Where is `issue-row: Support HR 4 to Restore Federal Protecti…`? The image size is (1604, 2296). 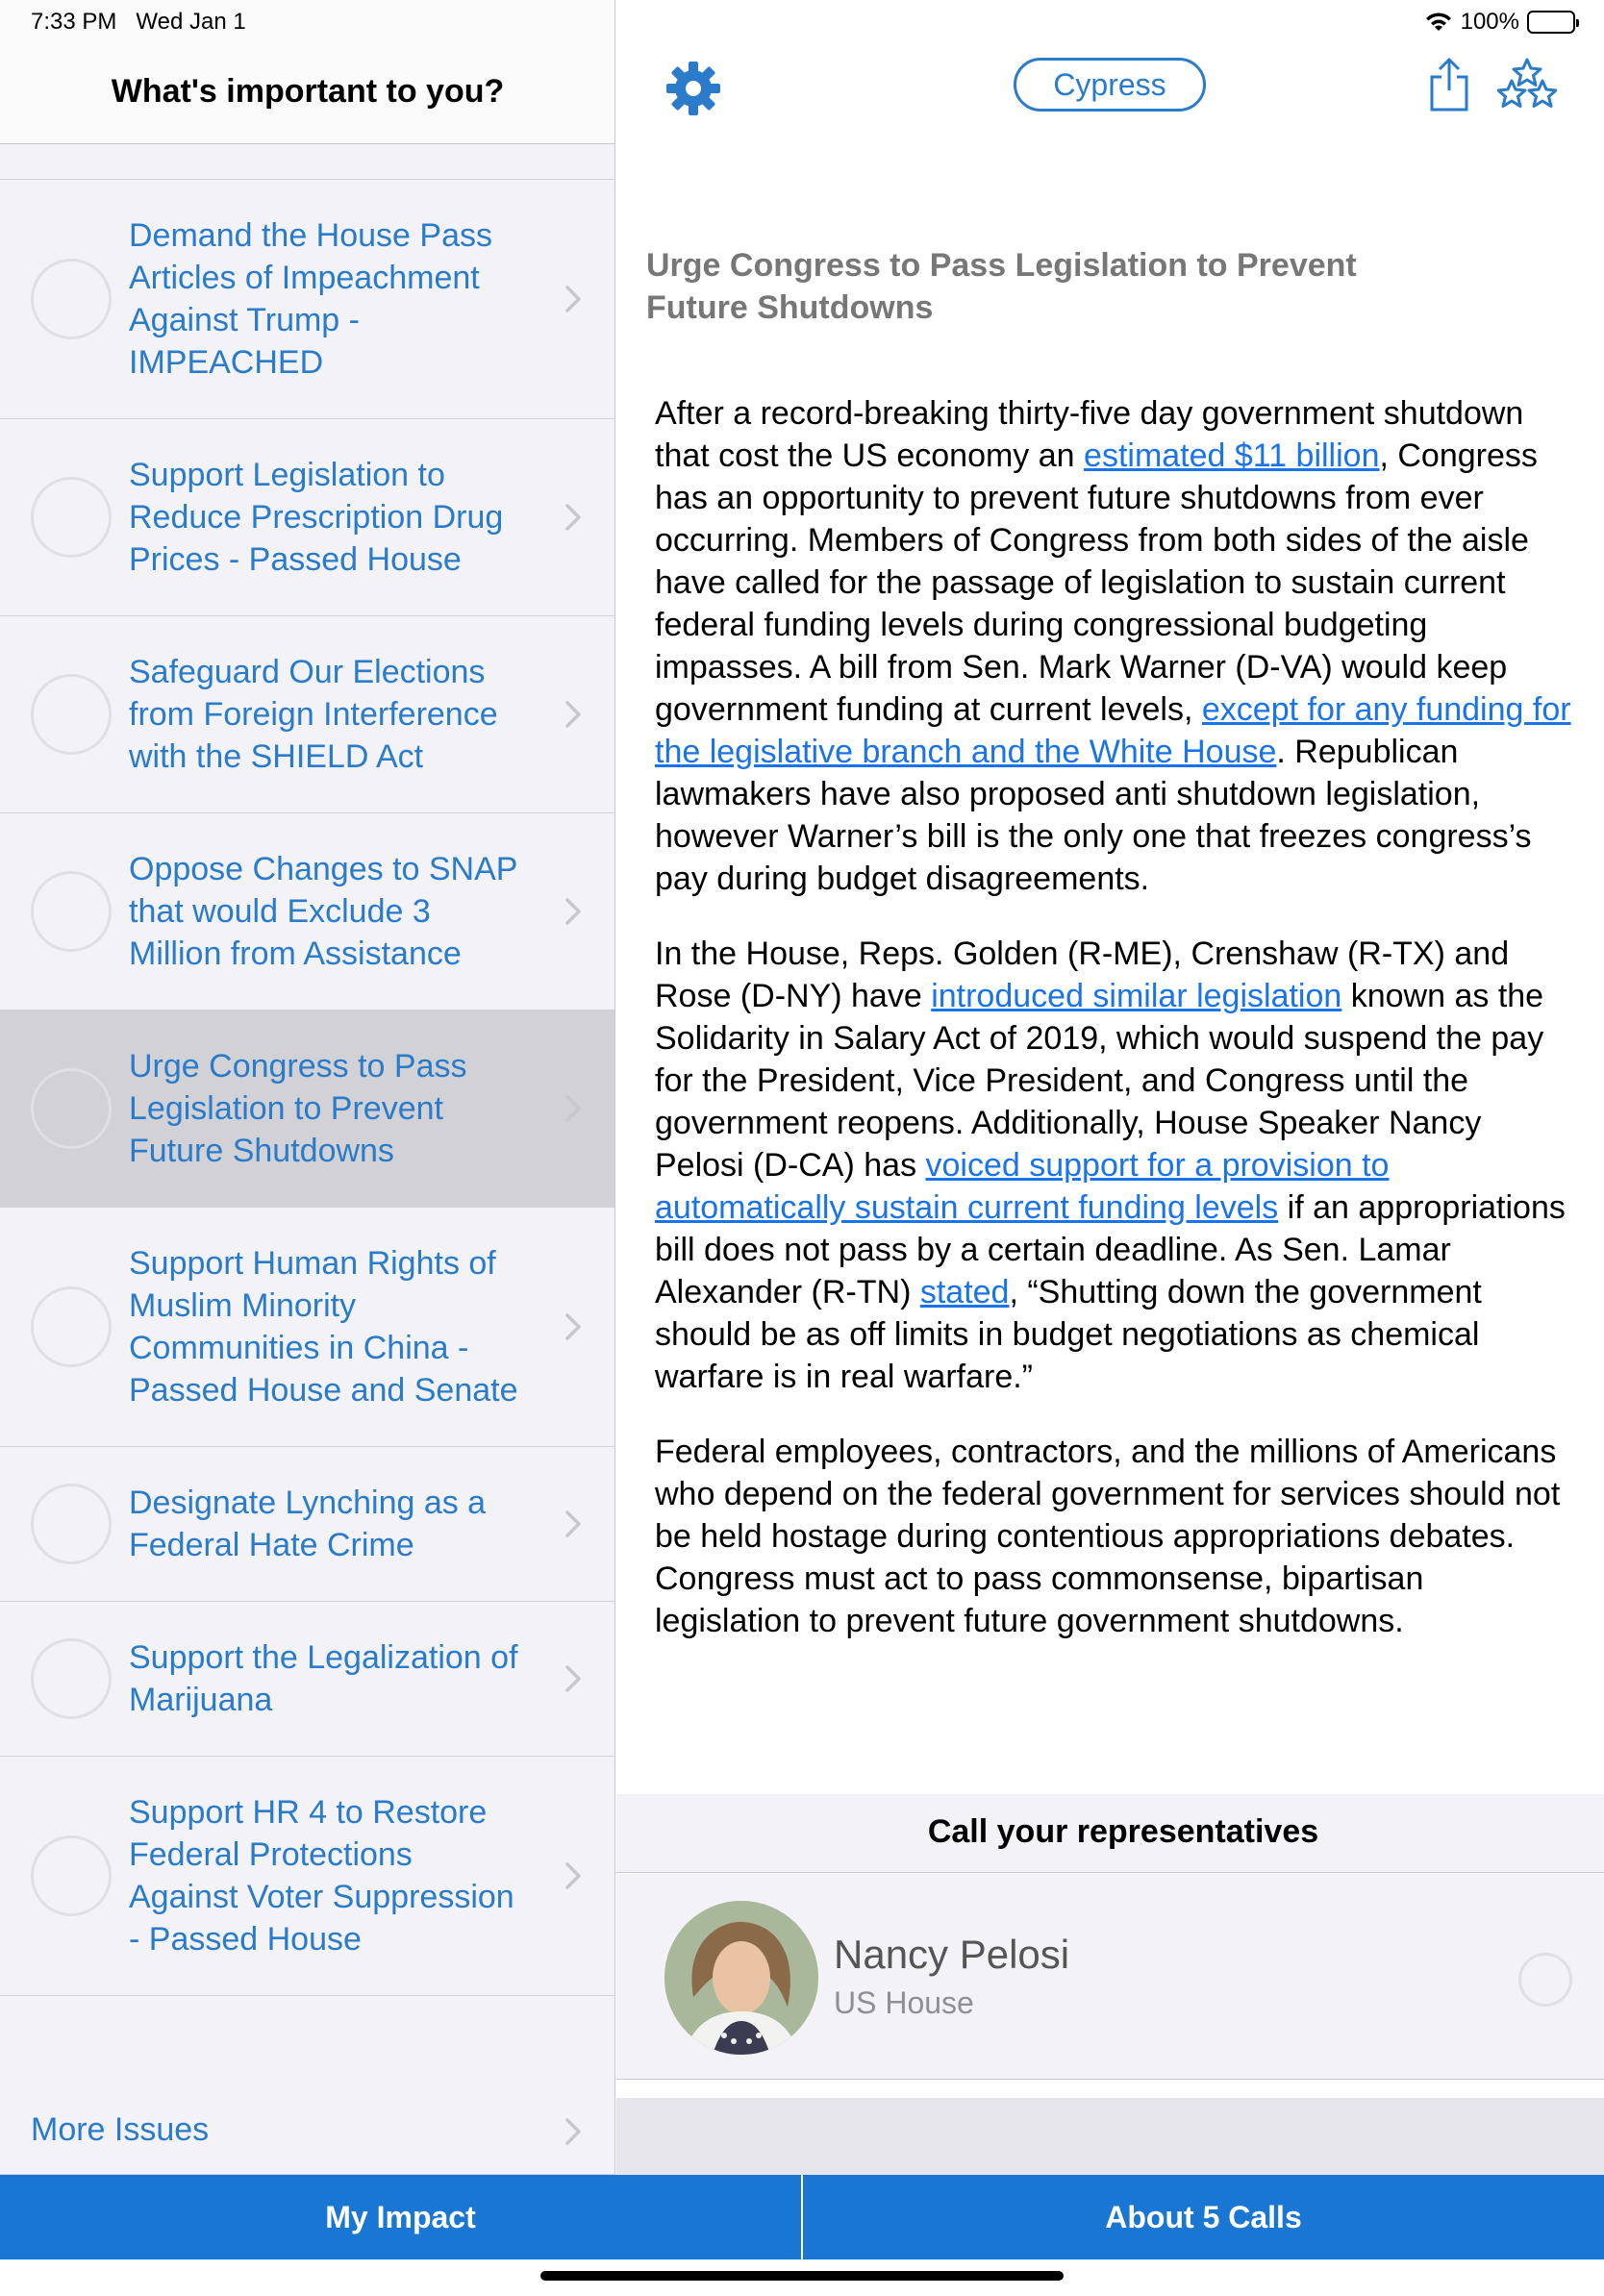 issue-row: Support HR 4 to Restore Federal Protecti… is located at coordinates (307, 1876).